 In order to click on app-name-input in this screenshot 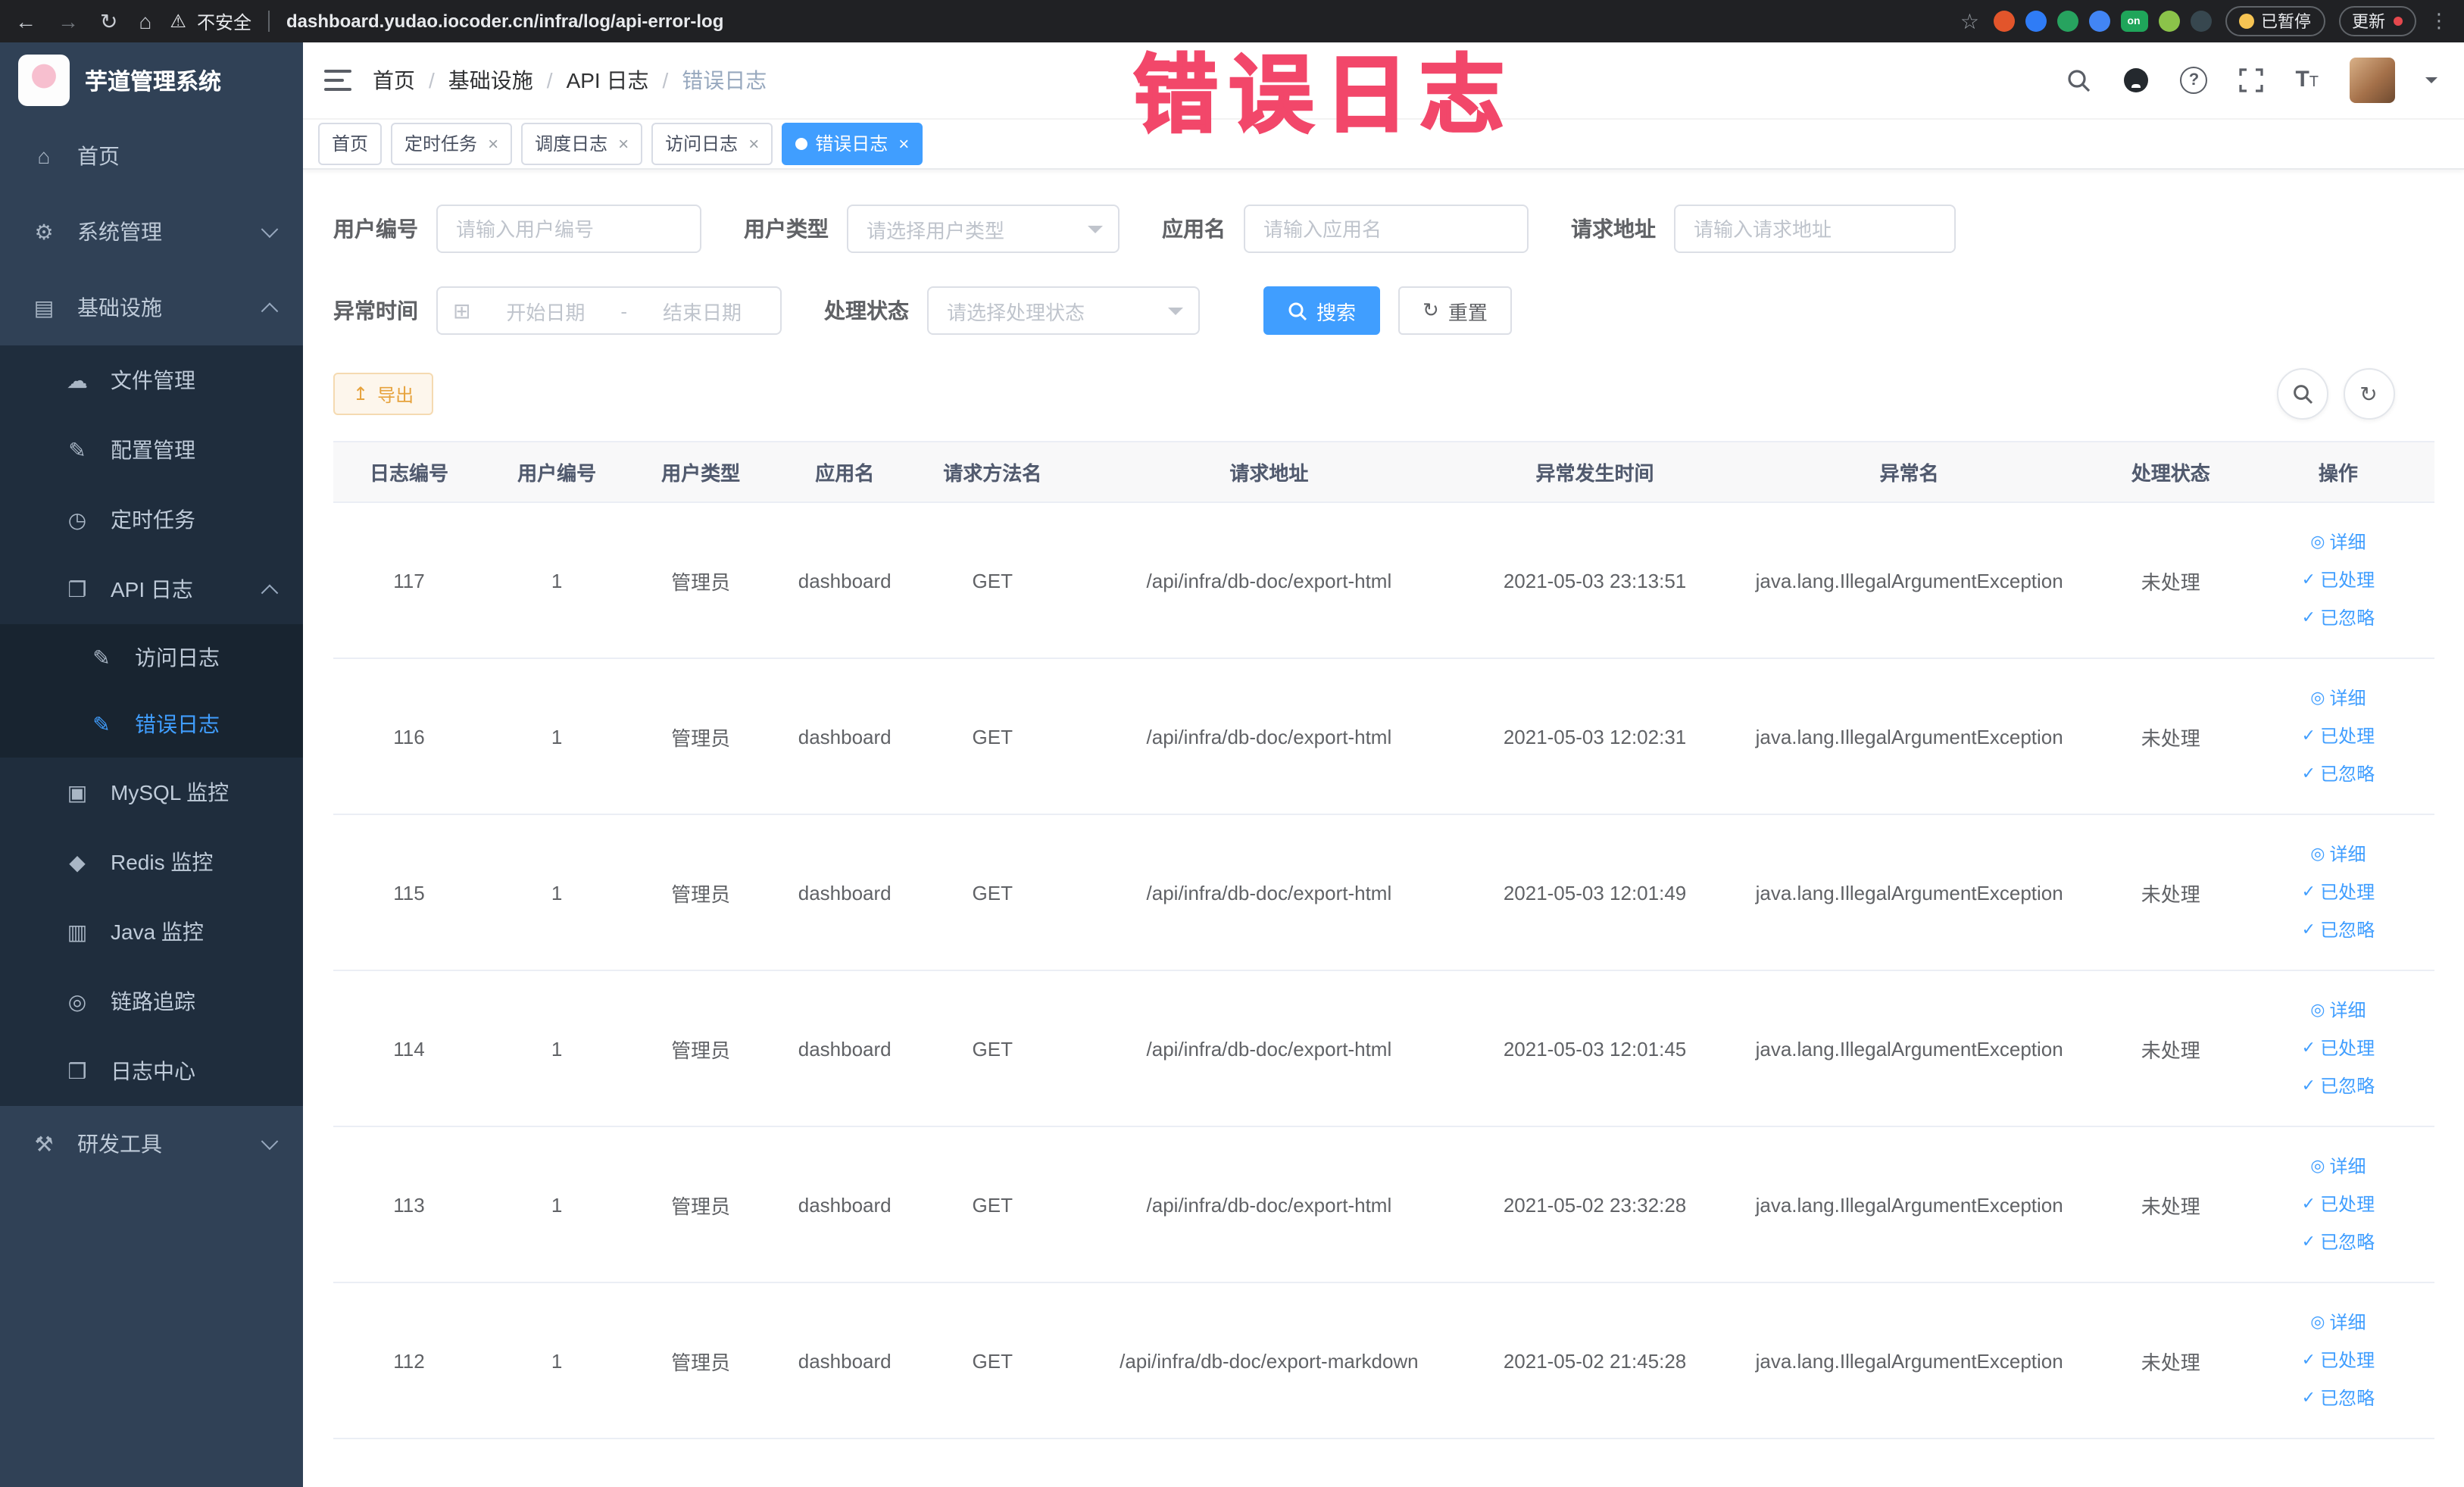, I will do `click(1386, 229)`.